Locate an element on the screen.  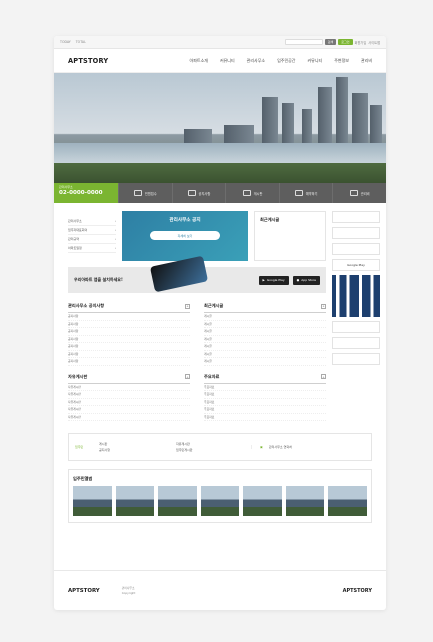
calendar-icon: ▣ is located at coordinates (261, 447).